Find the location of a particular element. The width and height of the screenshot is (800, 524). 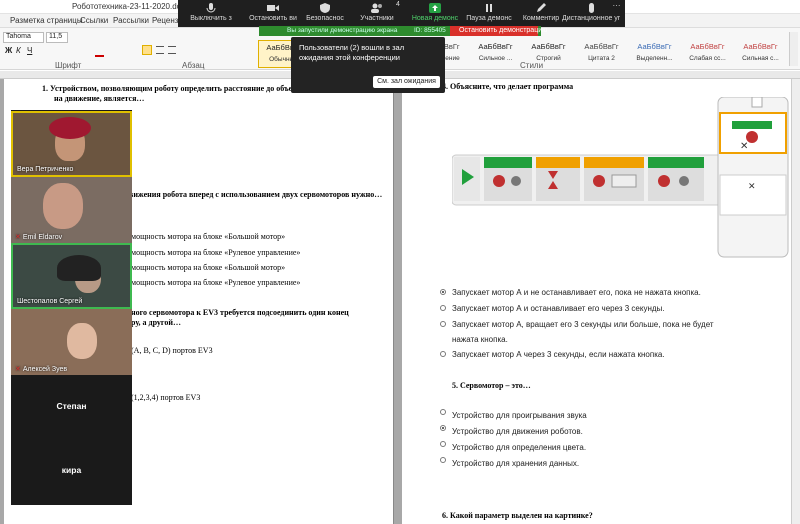

remote-icon is located at coordinates (591, 8).